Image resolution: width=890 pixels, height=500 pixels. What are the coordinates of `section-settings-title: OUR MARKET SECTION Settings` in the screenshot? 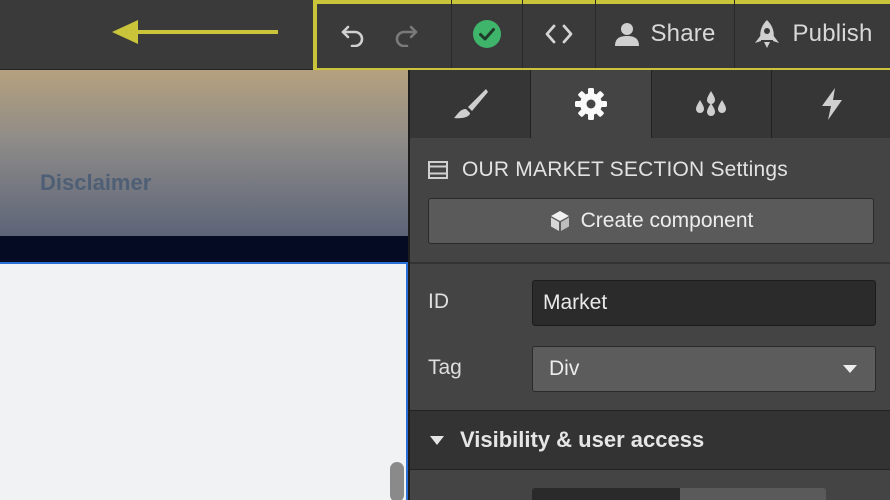 It's located at (608, 170).